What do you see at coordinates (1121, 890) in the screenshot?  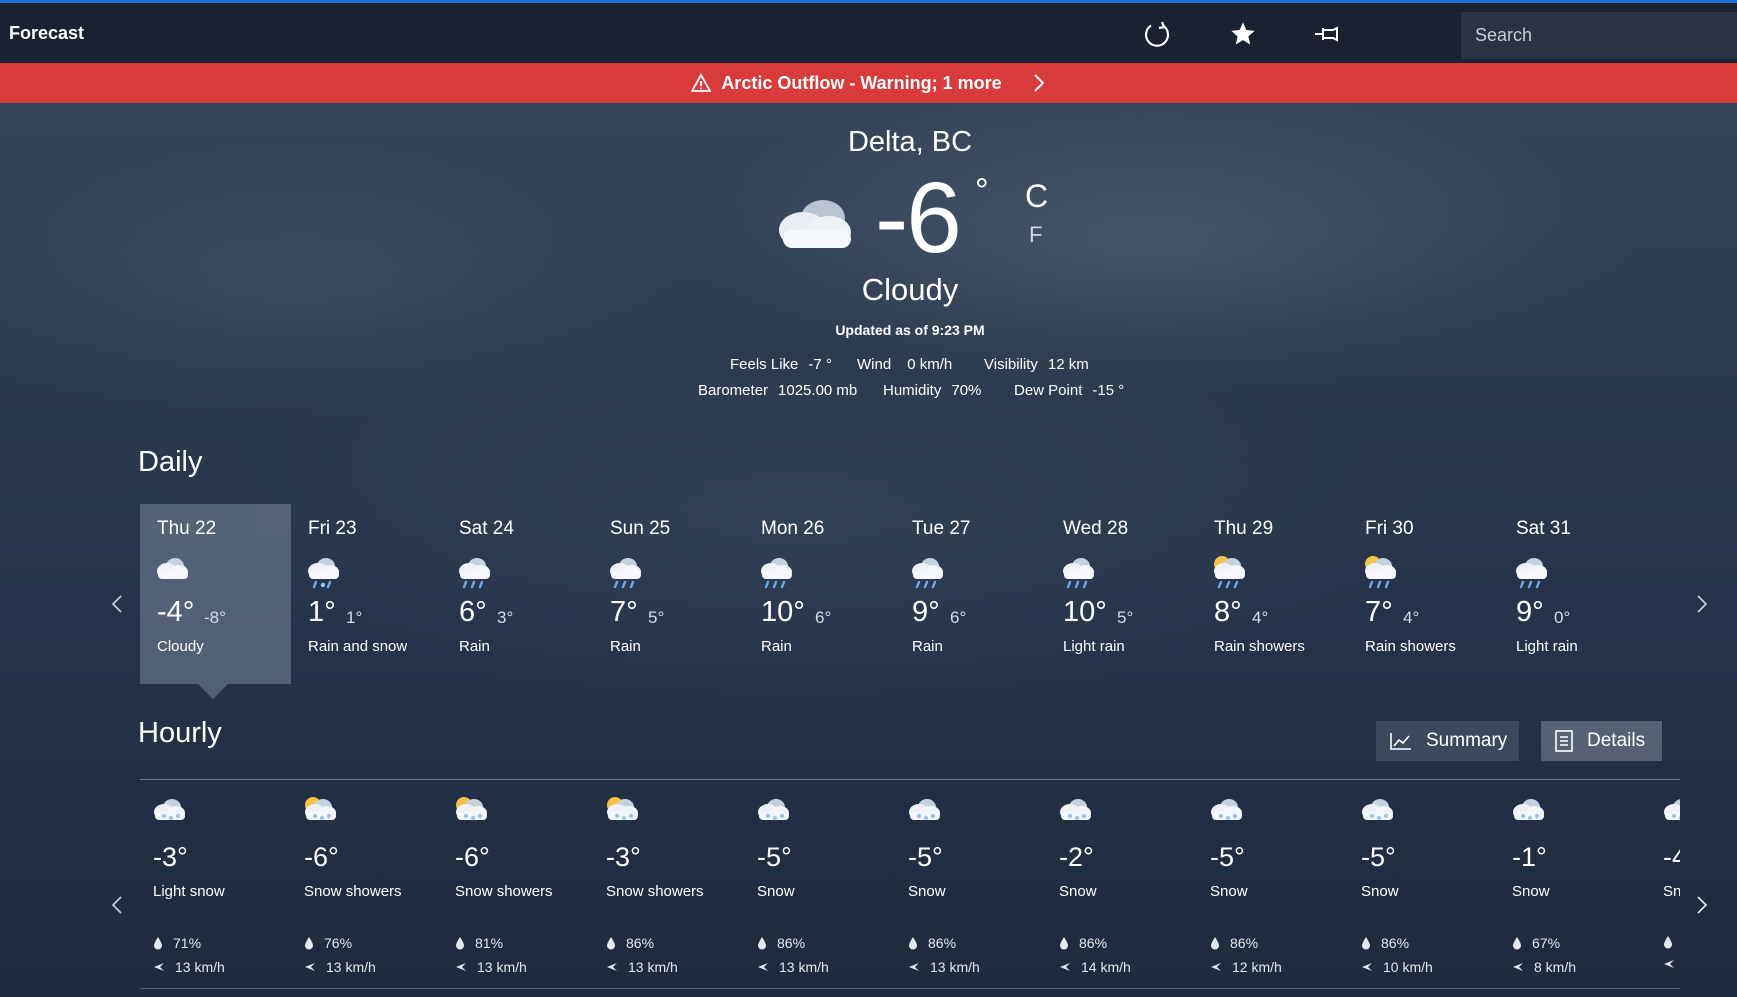 I see `hourly-forecast-item: -2° Snow 86% 14 km/h` at bounding box center [1121, 890].